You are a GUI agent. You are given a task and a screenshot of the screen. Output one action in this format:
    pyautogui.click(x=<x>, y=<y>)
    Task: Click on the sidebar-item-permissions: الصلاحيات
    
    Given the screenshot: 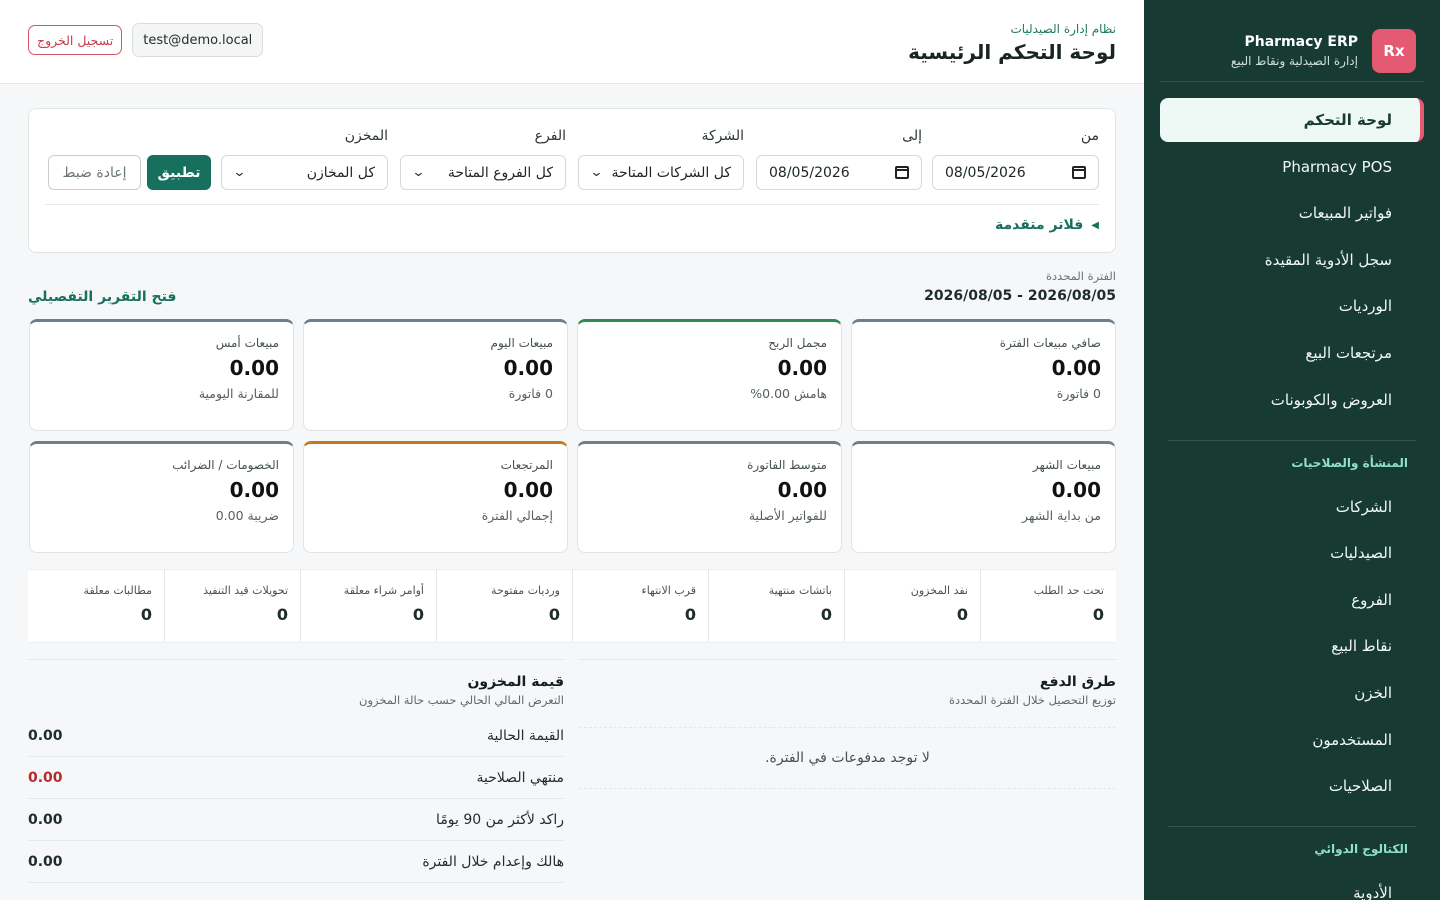 What is the action you would take?
    pyautogui.click(x=1292, y=786)
    